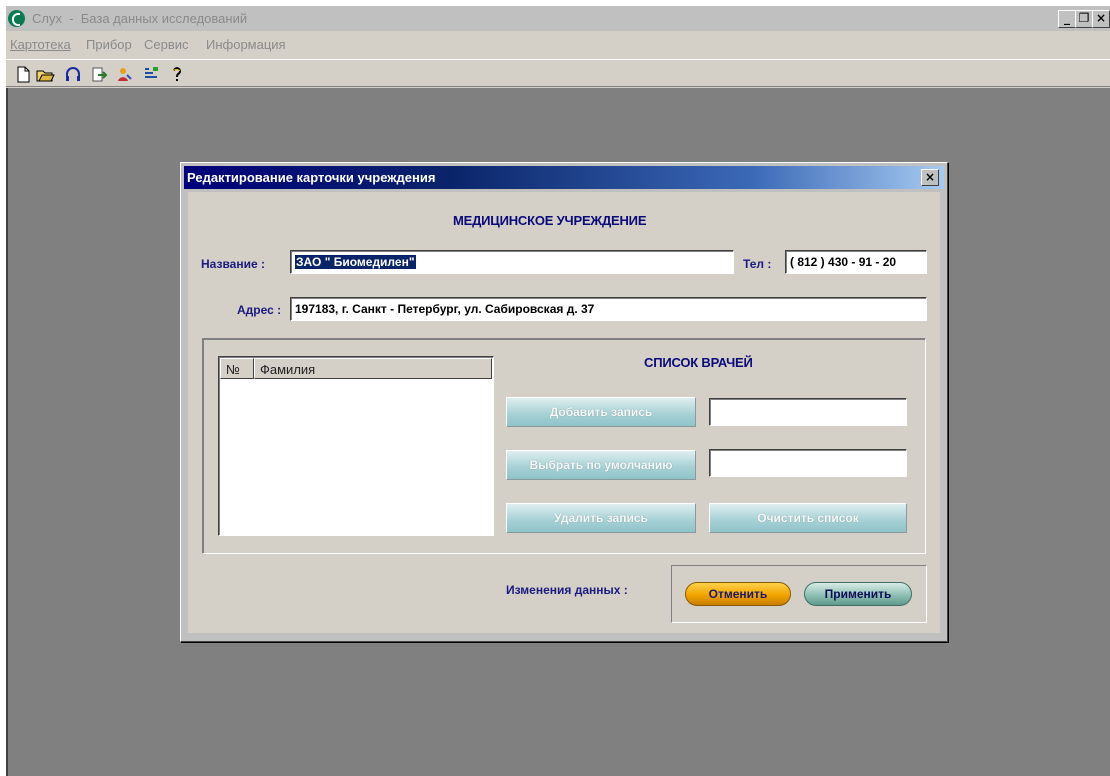 The image size is (1110, 776). Describe the element at coordinates (512, 262) in the screenshot. I see `name-field: ЗАО " Биомедилен"` at that location.